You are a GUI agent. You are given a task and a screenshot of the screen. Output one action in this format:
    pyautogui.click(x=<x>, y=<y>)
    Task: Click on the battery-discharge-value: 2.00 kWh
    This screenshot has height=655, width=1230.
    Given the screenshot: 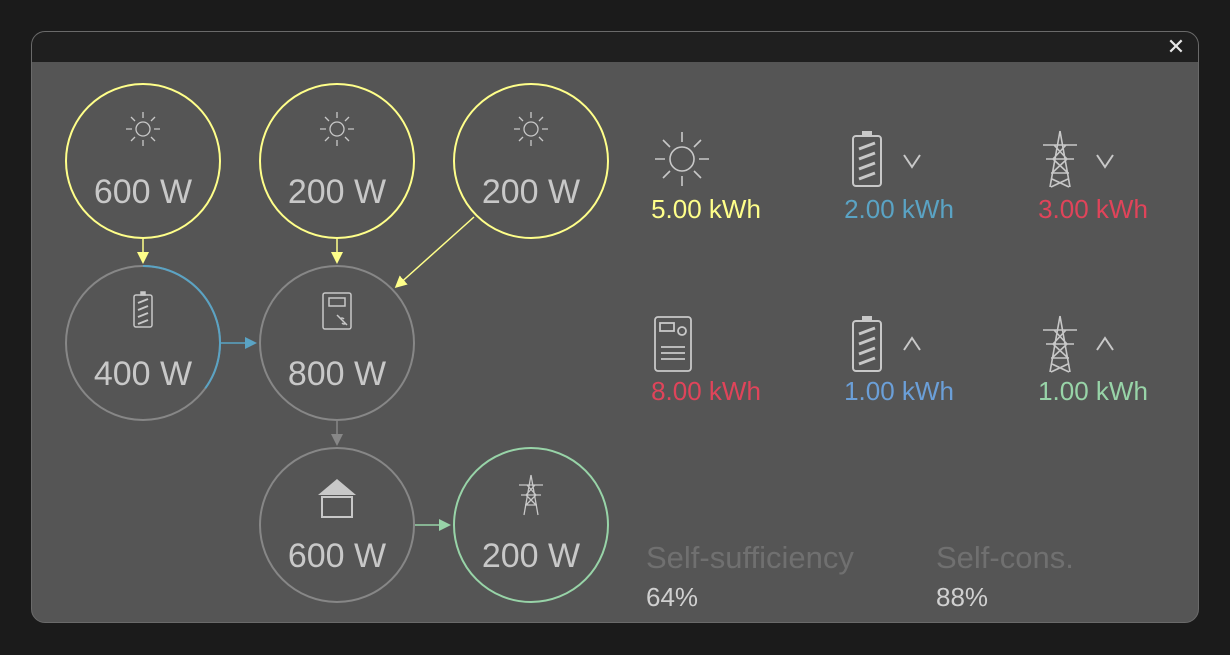 What is the action you would take?
    pyautogui.click(x=899, y=209)
    